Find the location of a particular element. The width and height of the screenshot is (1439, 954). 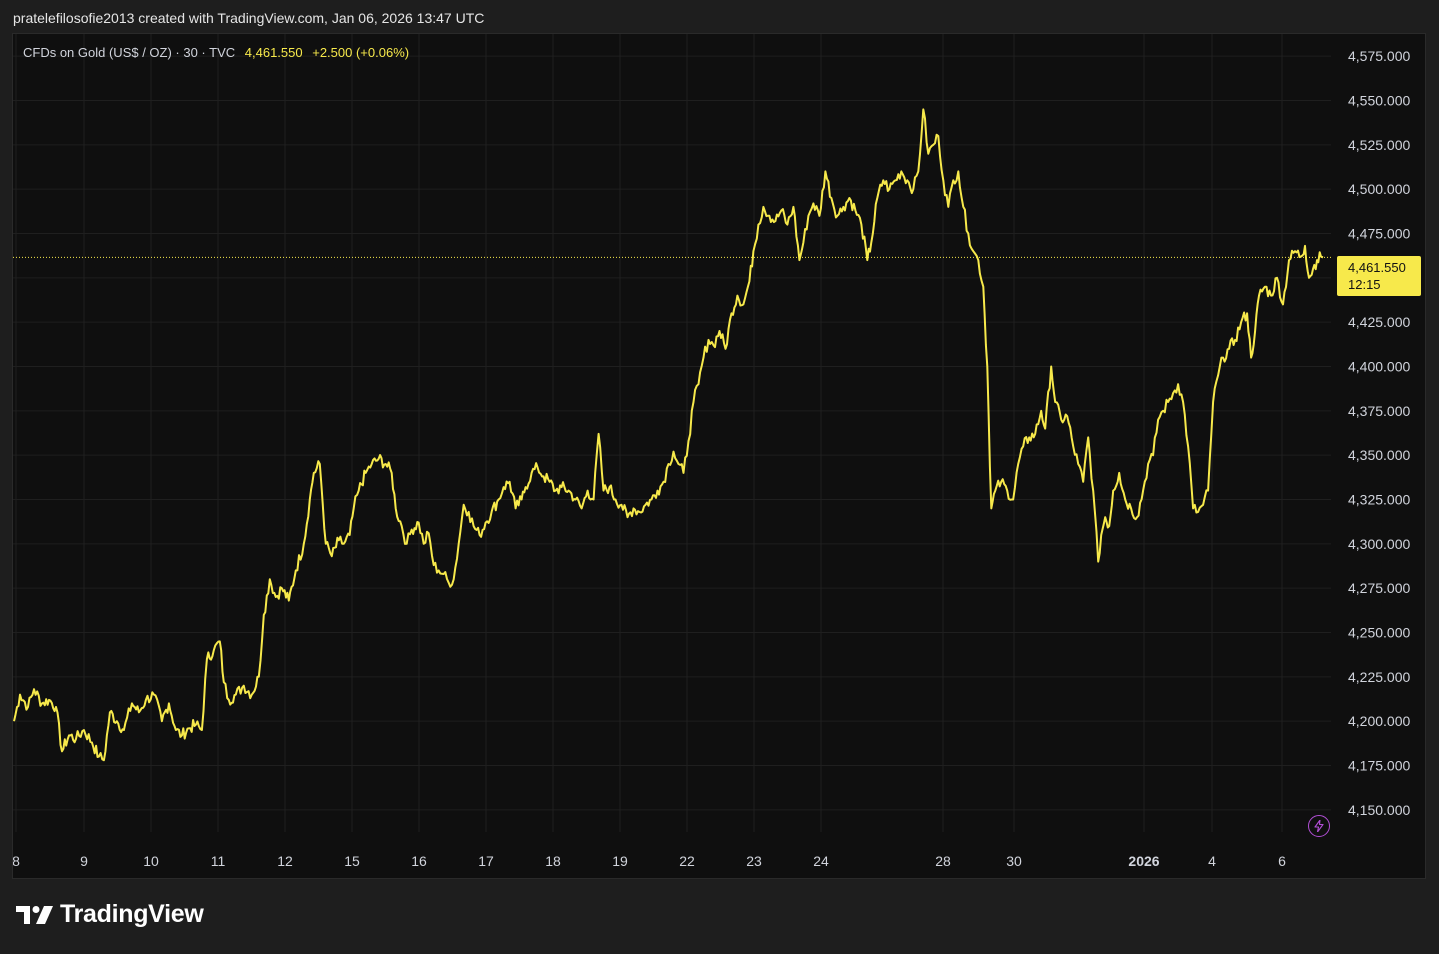

y-tick-label: 4,200.000 is located at coordinates (1379, 721).